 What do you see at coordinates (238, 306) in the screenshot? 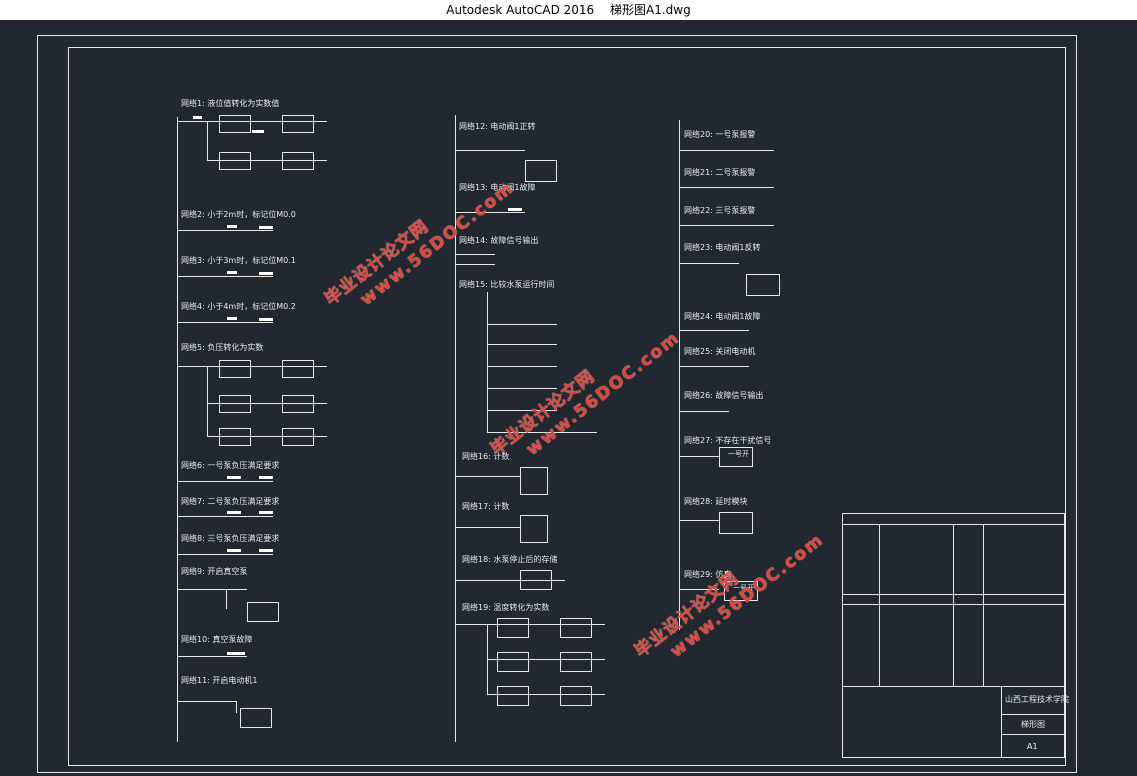
I see `network-label: 网络4: 小于4m时，标记位M0.2` at bounding box center [238, 306].